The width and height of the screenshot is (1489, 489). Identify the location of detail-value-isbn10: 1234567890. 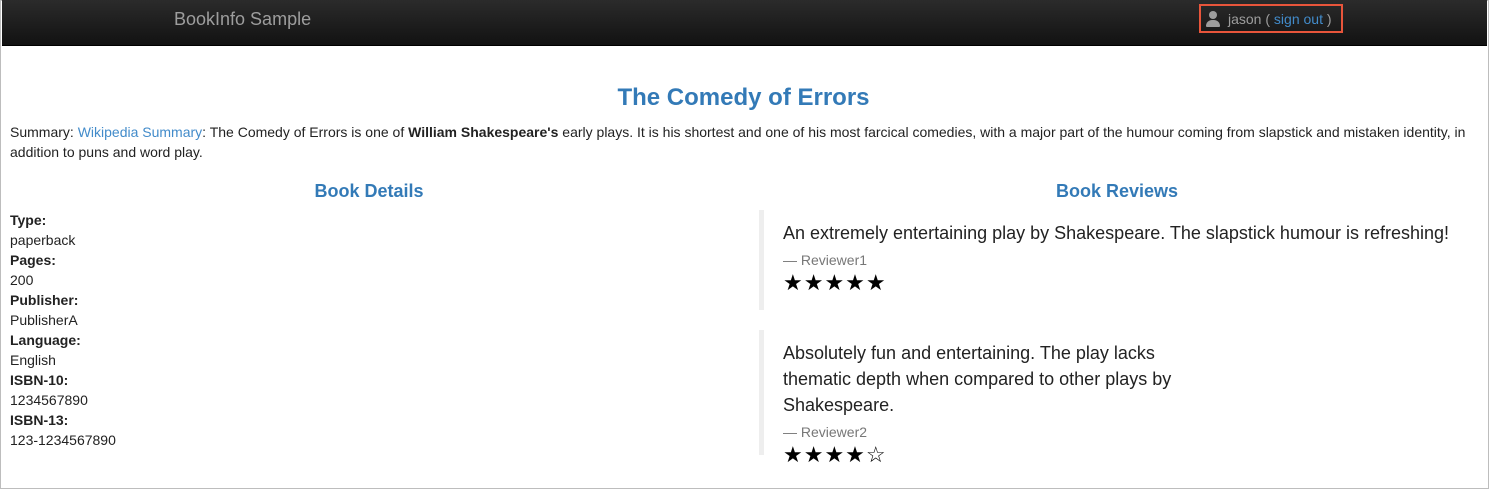
(49, 400).